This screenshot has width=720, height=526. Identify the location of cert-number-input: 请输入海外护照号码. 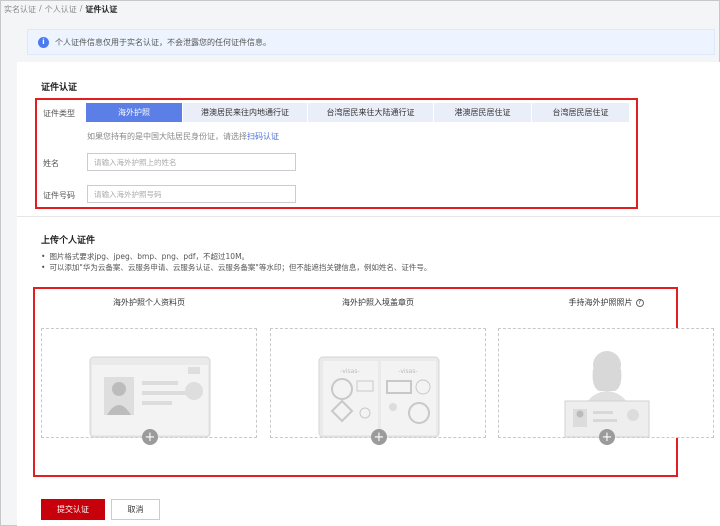
(191, 194).